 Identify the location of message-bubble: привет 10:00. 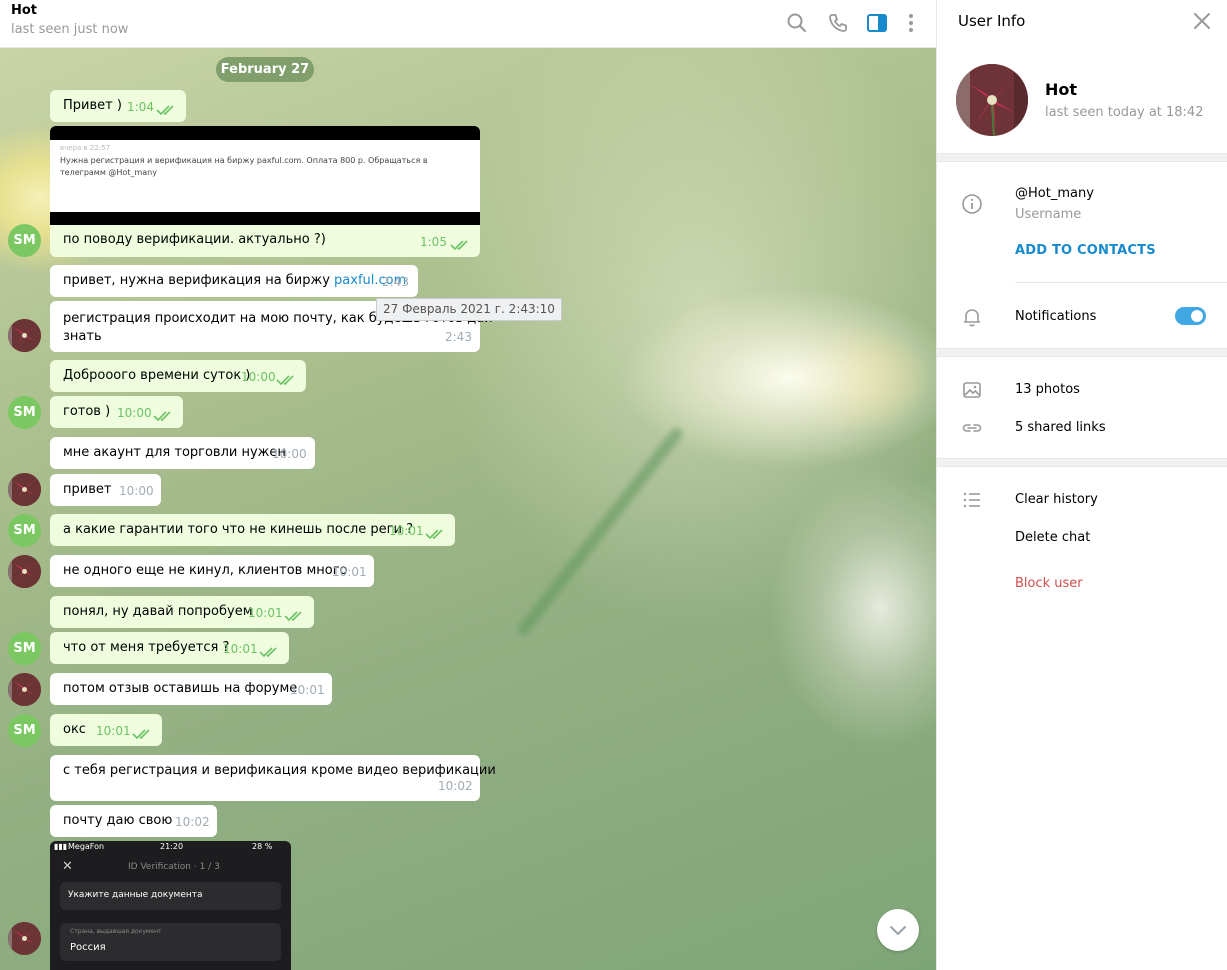
(105, 490).